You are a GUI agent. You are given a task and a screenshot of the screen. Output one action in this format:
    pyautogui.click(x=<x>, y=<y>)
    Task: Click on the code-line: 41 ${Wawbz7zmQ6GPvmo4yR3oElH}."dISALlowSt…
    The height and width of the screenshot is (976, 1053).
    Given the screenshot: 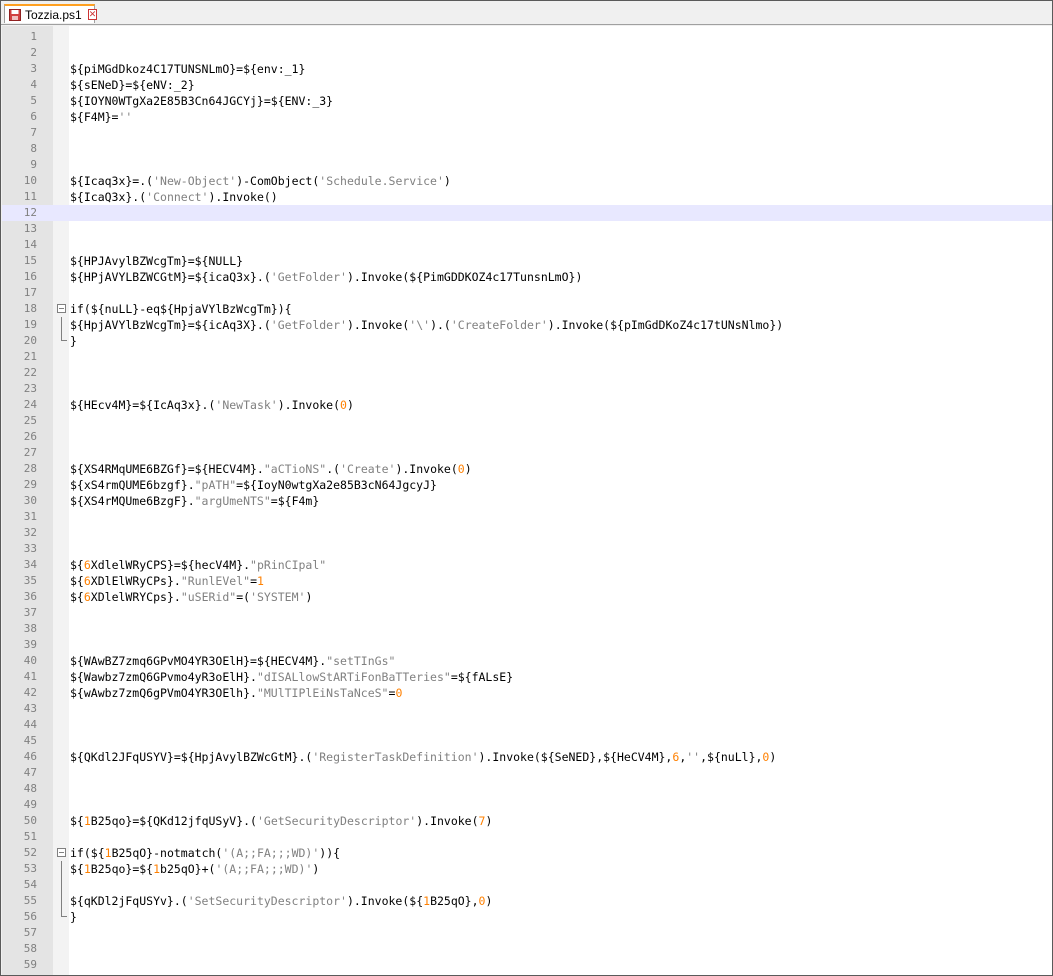 What is the action you would take?
    pyautogui.click(x=527, y=677)
    